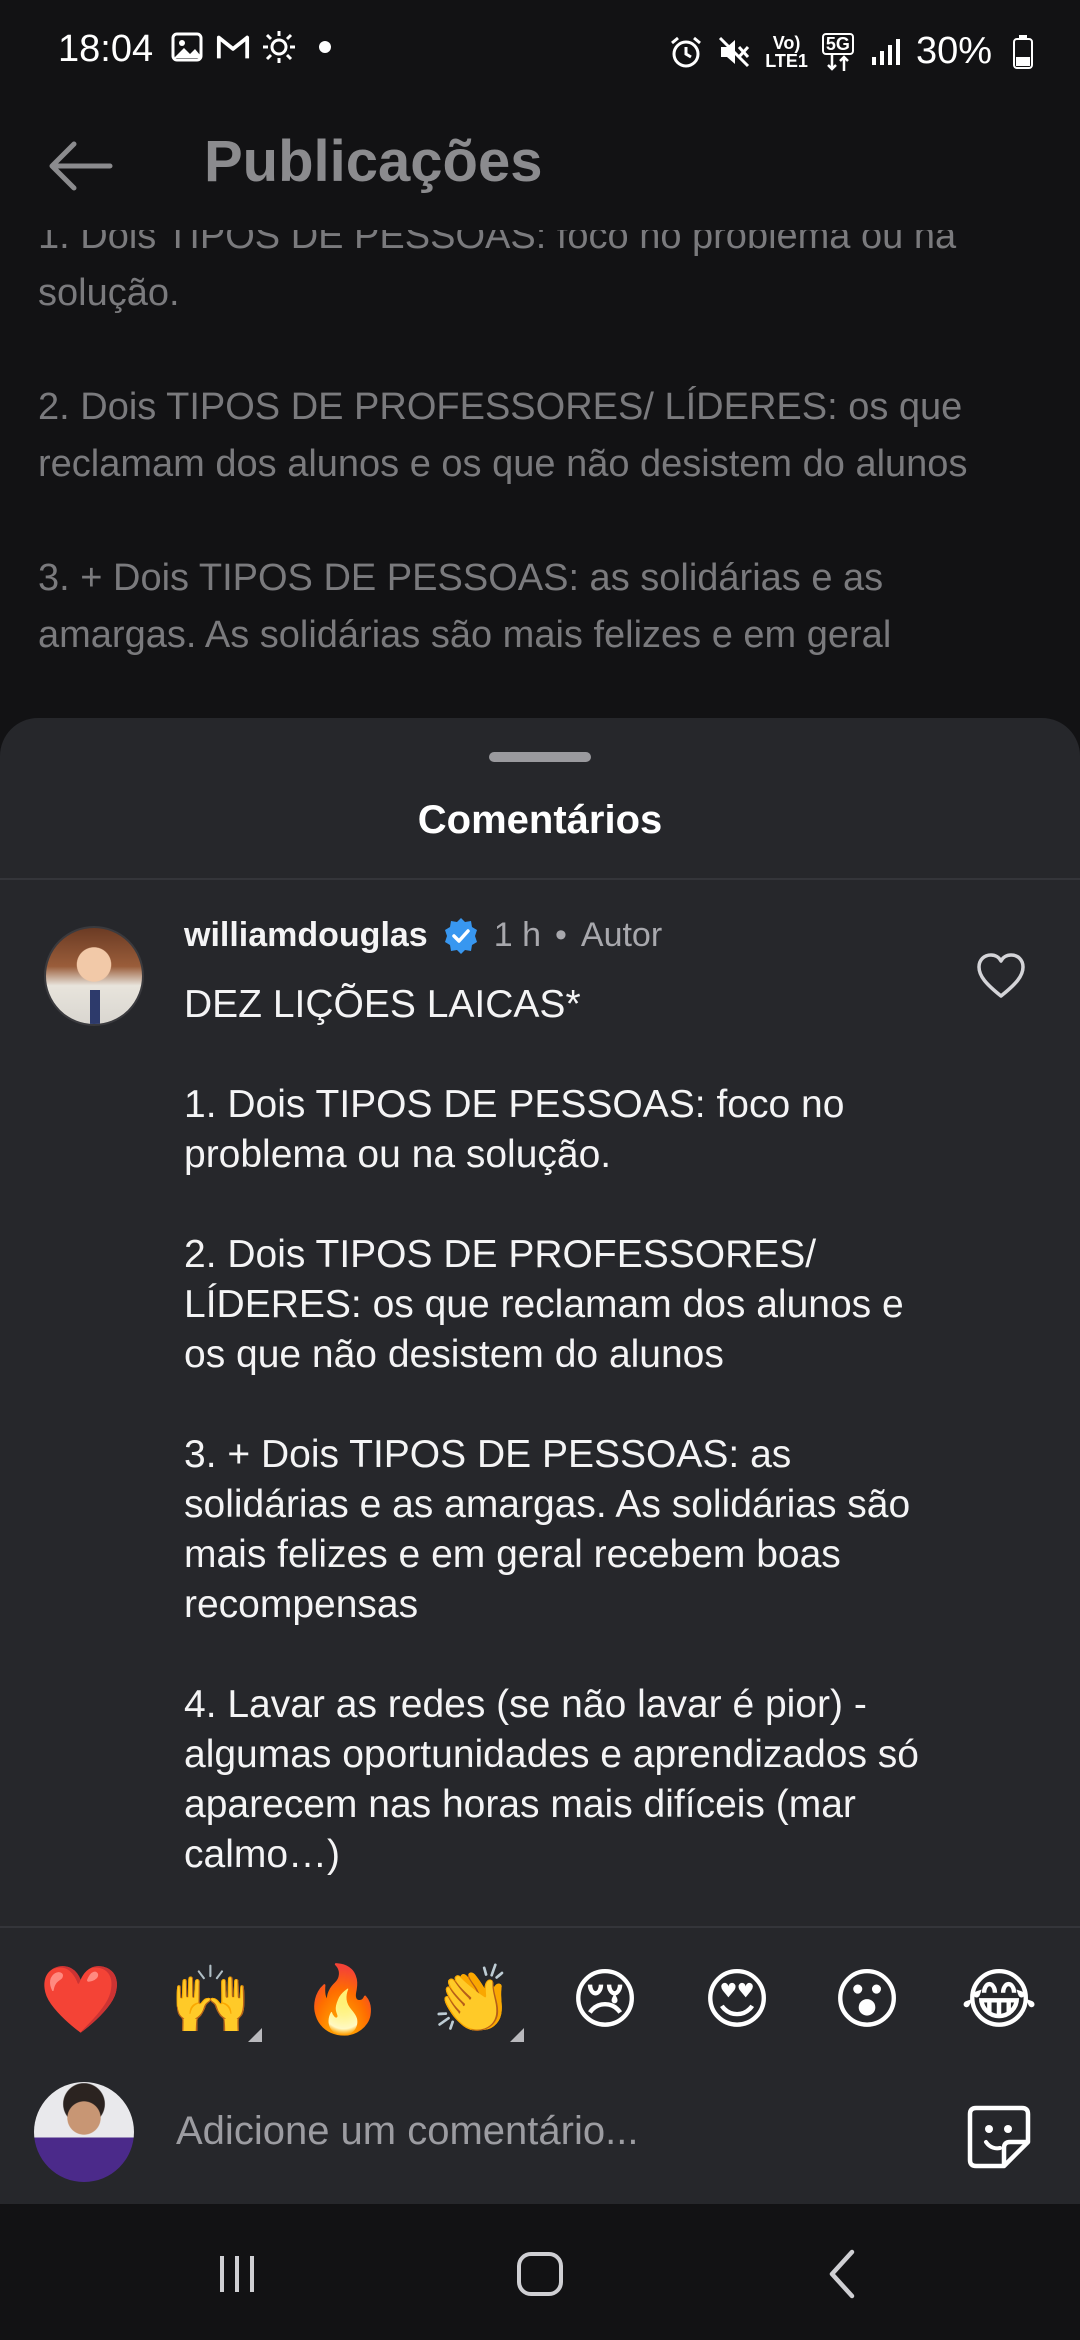 Image resolution: width=1080 pixels, height=2340 pixels. Describe the element at coordinates (737, 1999) in the screenshot. I see `emoji-heart-eyes-button: 😍` at that location.